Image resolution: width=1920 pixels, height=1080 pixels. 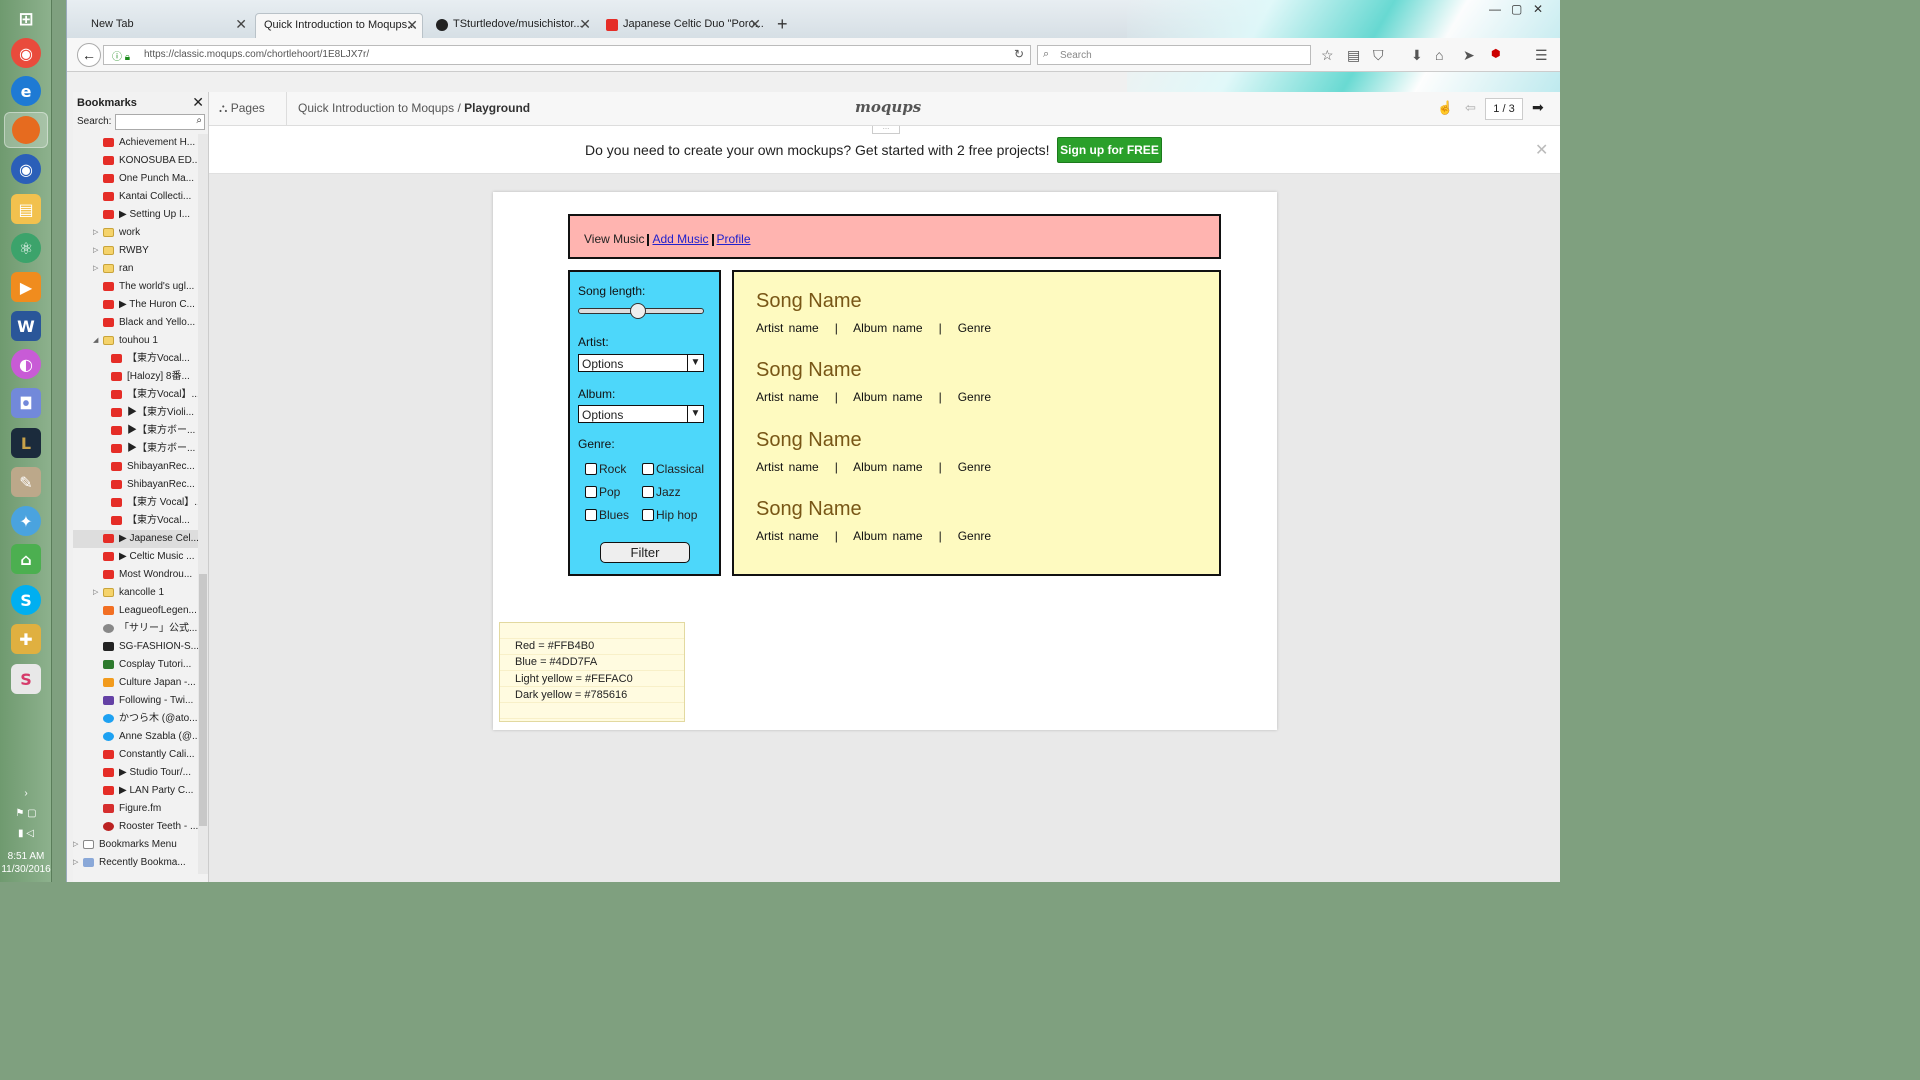 I want to click on bookmark-item: ▷ ran, so click(x=136, y=269).